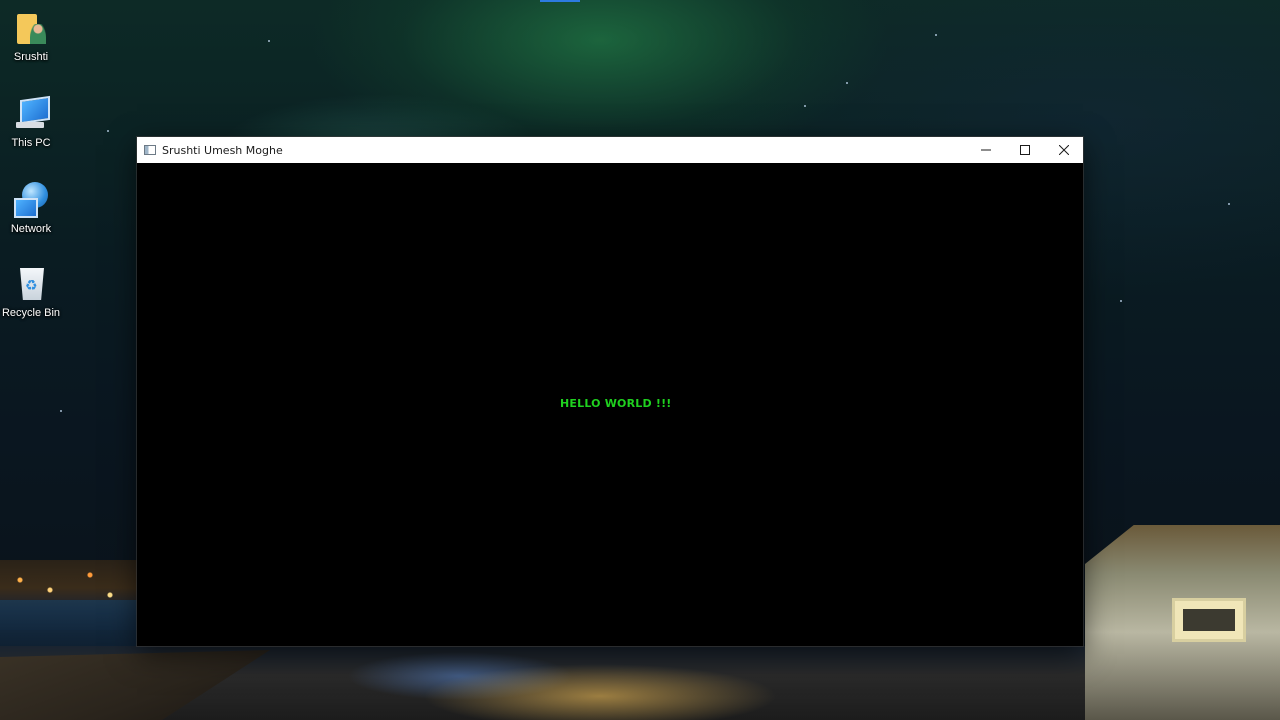  I want to click on application-window-icon, so click(150, 150).